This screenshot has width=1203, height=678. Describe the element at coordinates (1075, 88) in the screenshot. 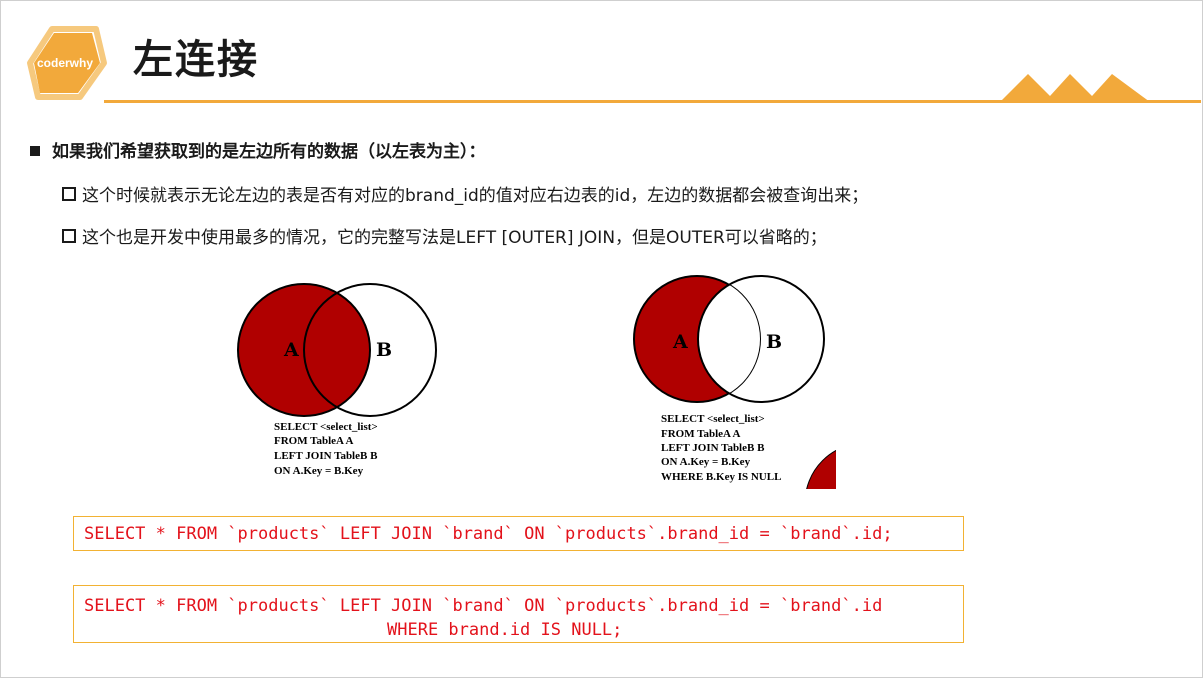

I see `mountain-decoration` at that location.